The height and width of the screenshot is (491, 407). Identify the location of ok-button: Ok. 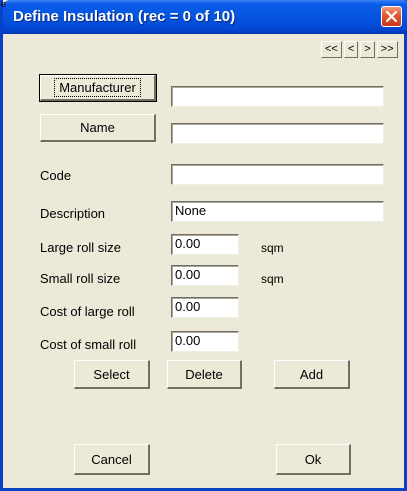
(313, 459).